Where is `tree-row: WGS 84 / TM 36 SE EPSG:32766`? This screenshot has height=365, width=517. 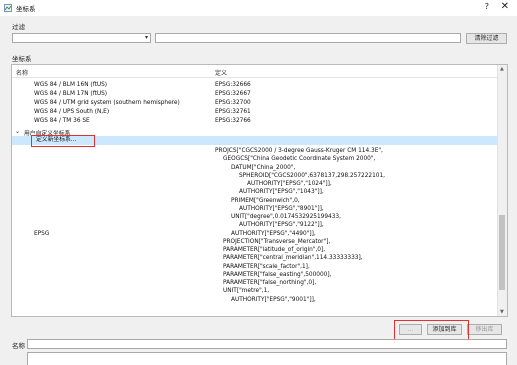 tree-row: WGS 84 / TM 36 SE EPSG:32766 is located at coordinates (255, 121).